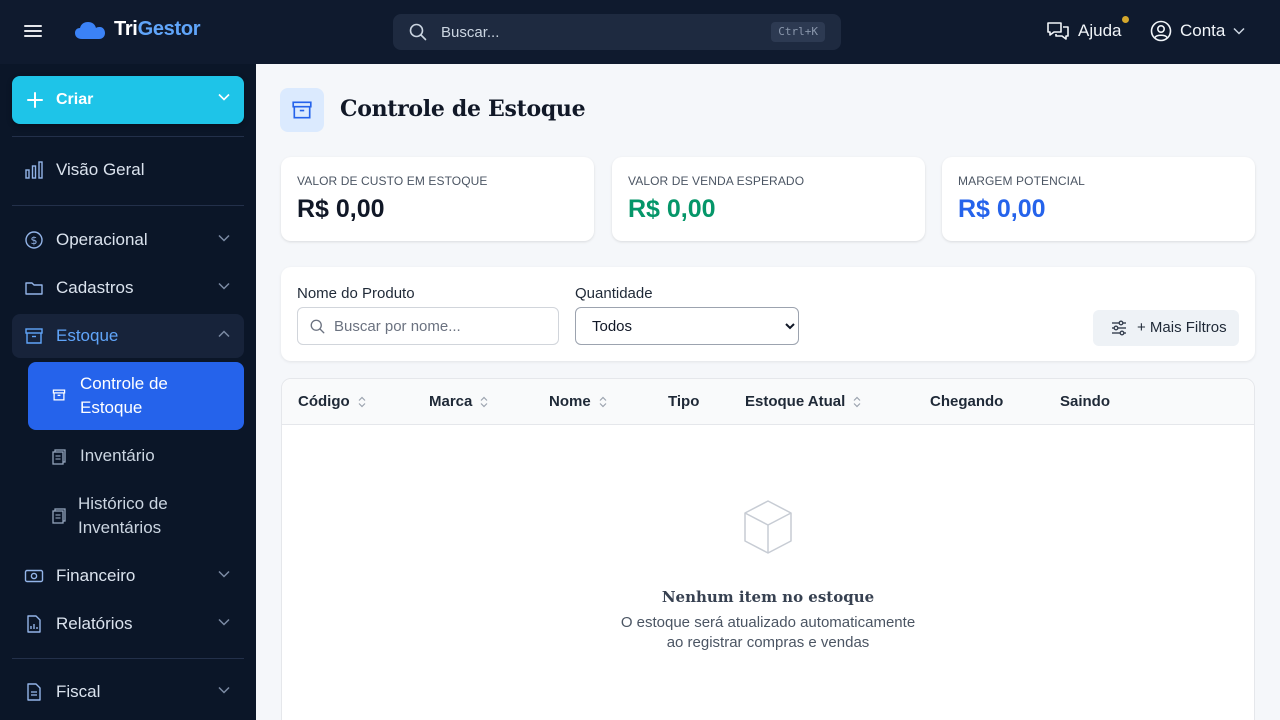 This screenshot has width=1280, height=720. What do you see at coordinates (35, 100) in the screenshot?
I see `plus-icon` at bounding box center [35, 100].